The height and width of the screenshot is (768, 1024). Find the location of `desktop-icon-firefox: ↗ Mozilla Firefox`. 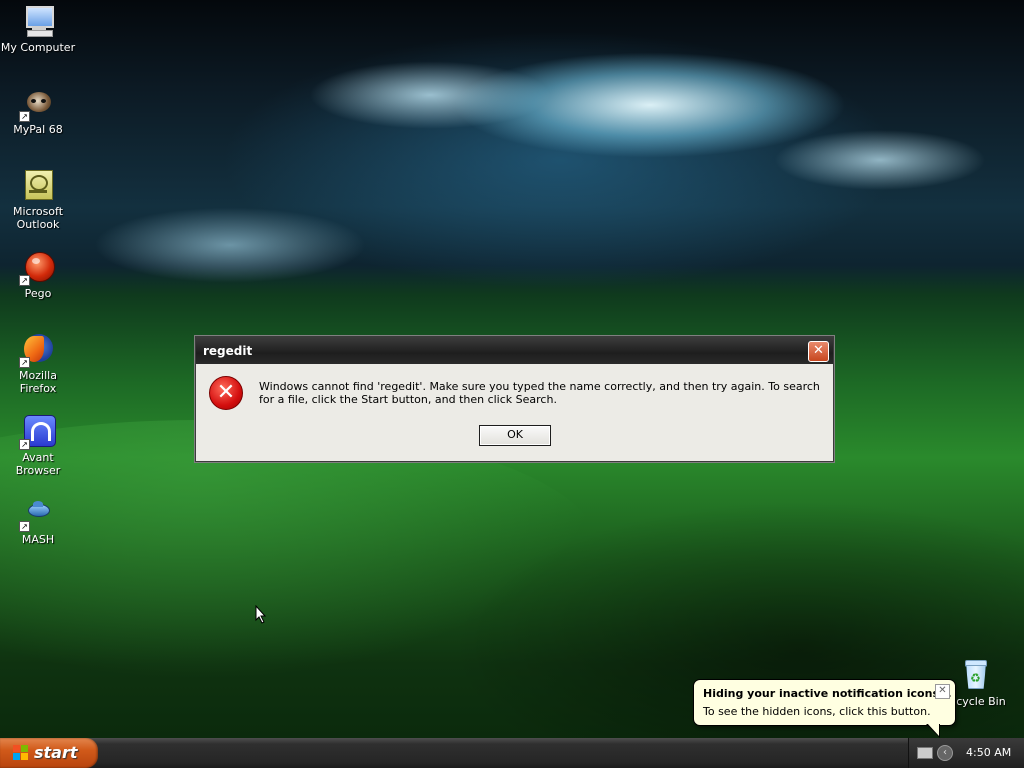

desktop-icon-firefox: ↗ Mozilla Firefox is located at coordinates (38, 363).